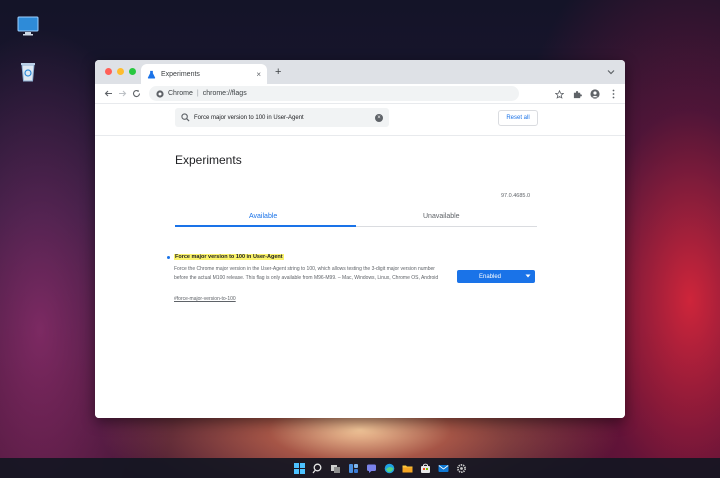 The image size is (720, 478). I want to click on task-view-icon, so click(335, 468).